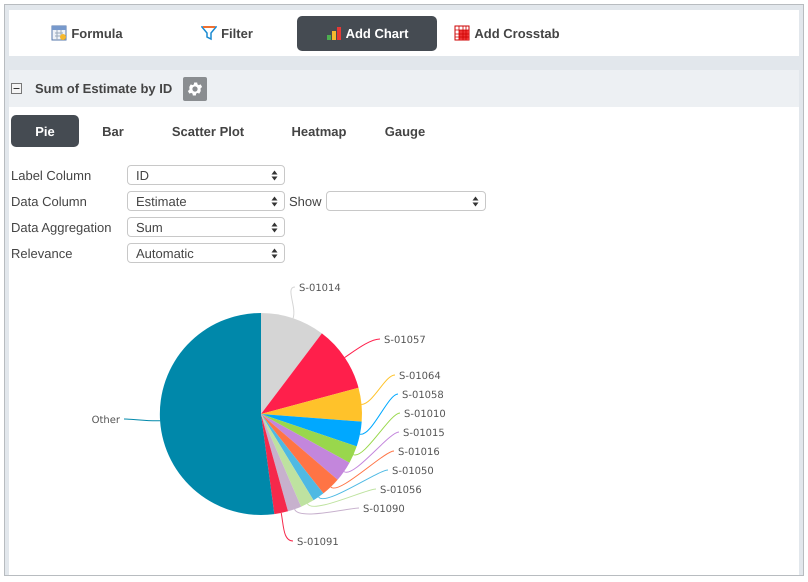 This screenshot has width=808, height=582. What do you see at coordinates (401, 490) in the screenshot?
I see `data-label: S-01056` at bounding box center [401, 490].